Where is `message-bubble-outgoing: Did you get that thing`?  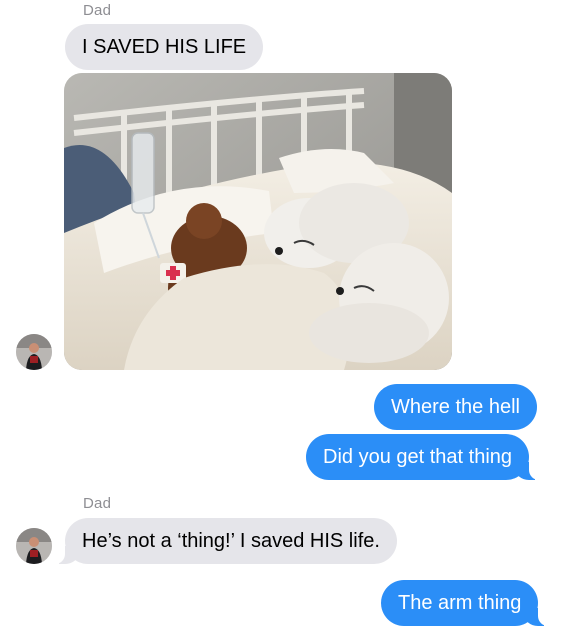
message-bubble-outgoing: Did you get that thing is located at coordinates (425, 457).